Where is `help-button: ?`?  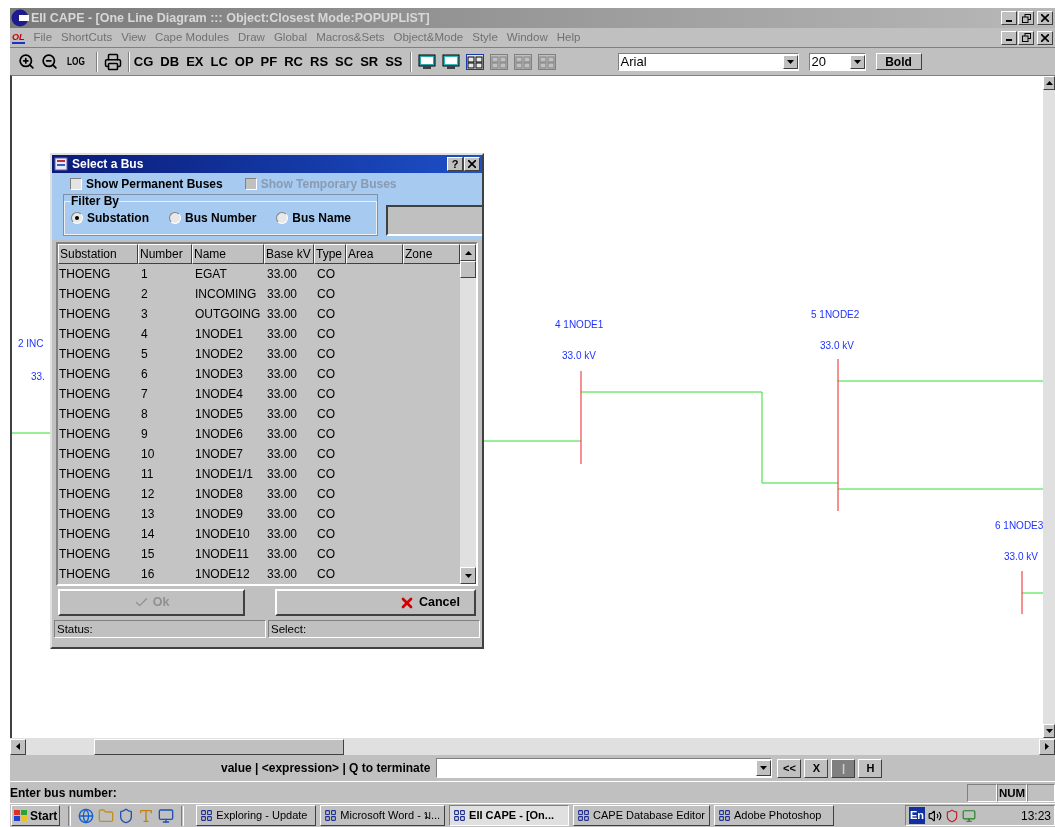
help-button: ? is located at coordinates (455, 164).